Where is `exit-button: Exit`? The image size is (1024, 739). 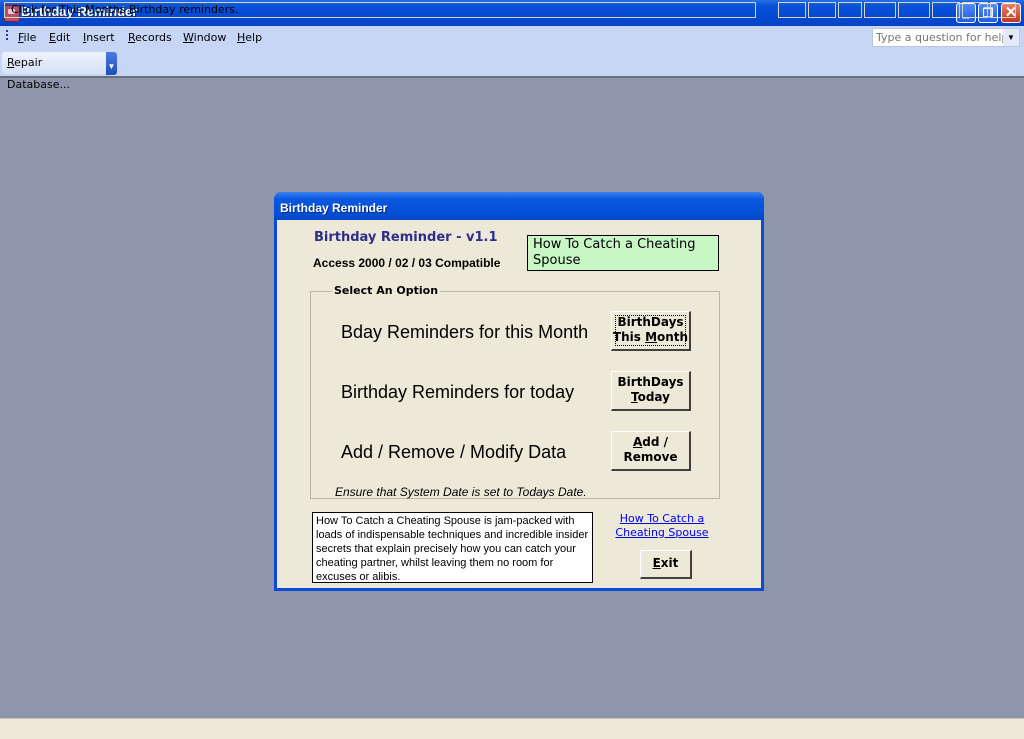 exit-button: Exit is located at coordinates (666, 564).